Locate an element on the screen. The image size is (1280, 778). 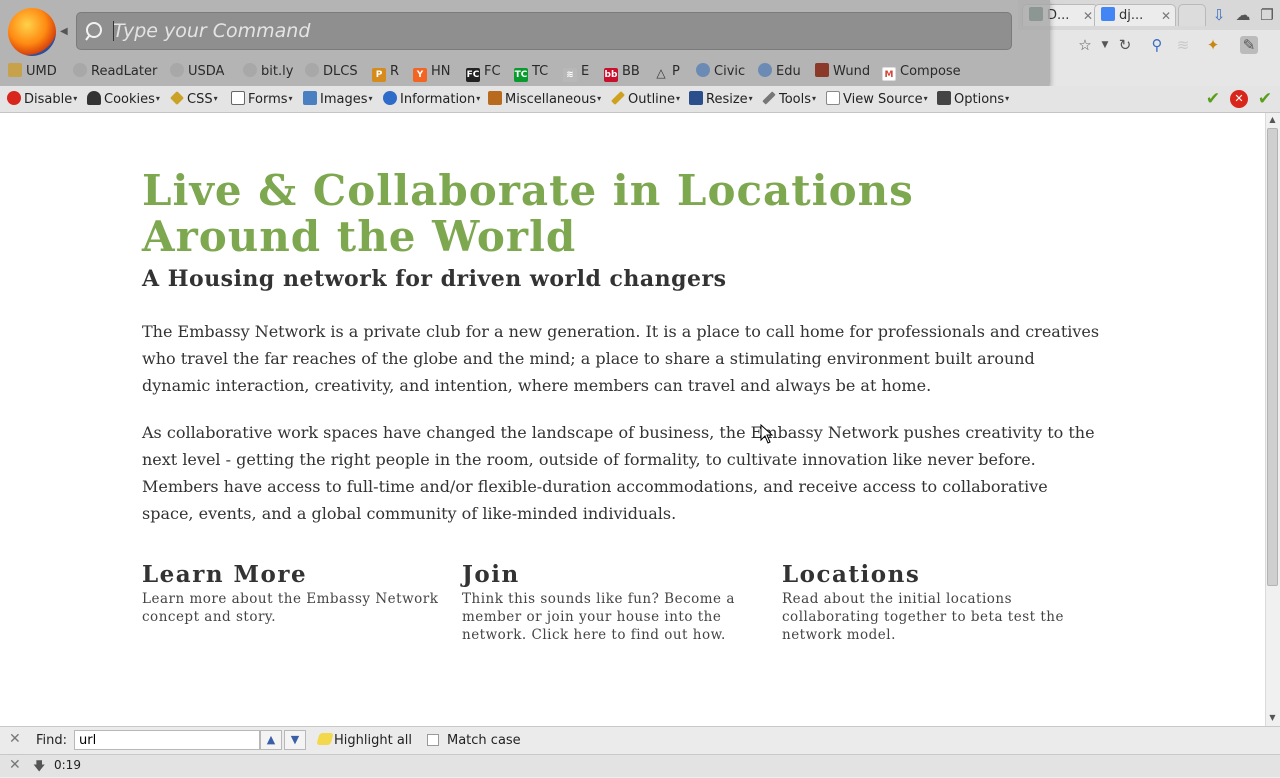
bookmark-label: HN is located at coordinates (441, 71).